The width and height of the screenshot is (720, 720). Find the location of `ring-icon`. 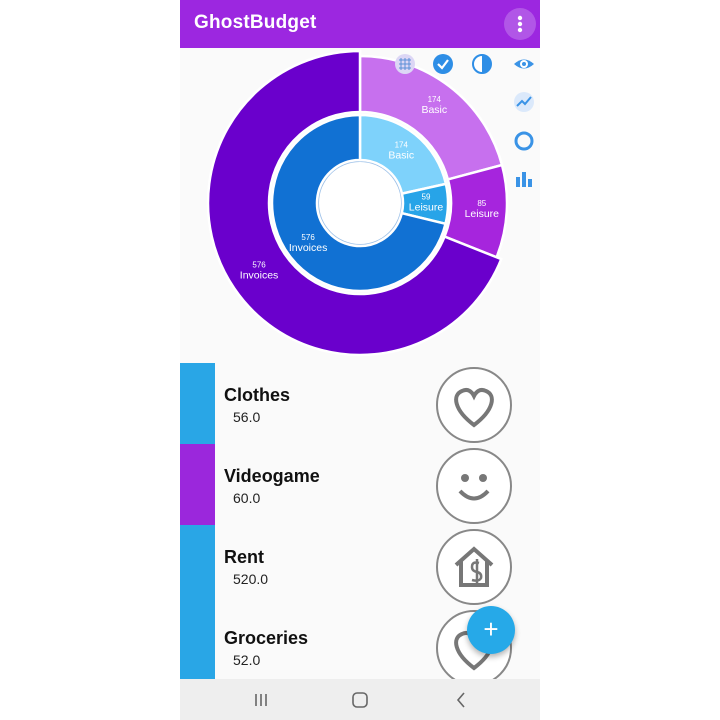

ring-icon is located at coordinates (524, 141).